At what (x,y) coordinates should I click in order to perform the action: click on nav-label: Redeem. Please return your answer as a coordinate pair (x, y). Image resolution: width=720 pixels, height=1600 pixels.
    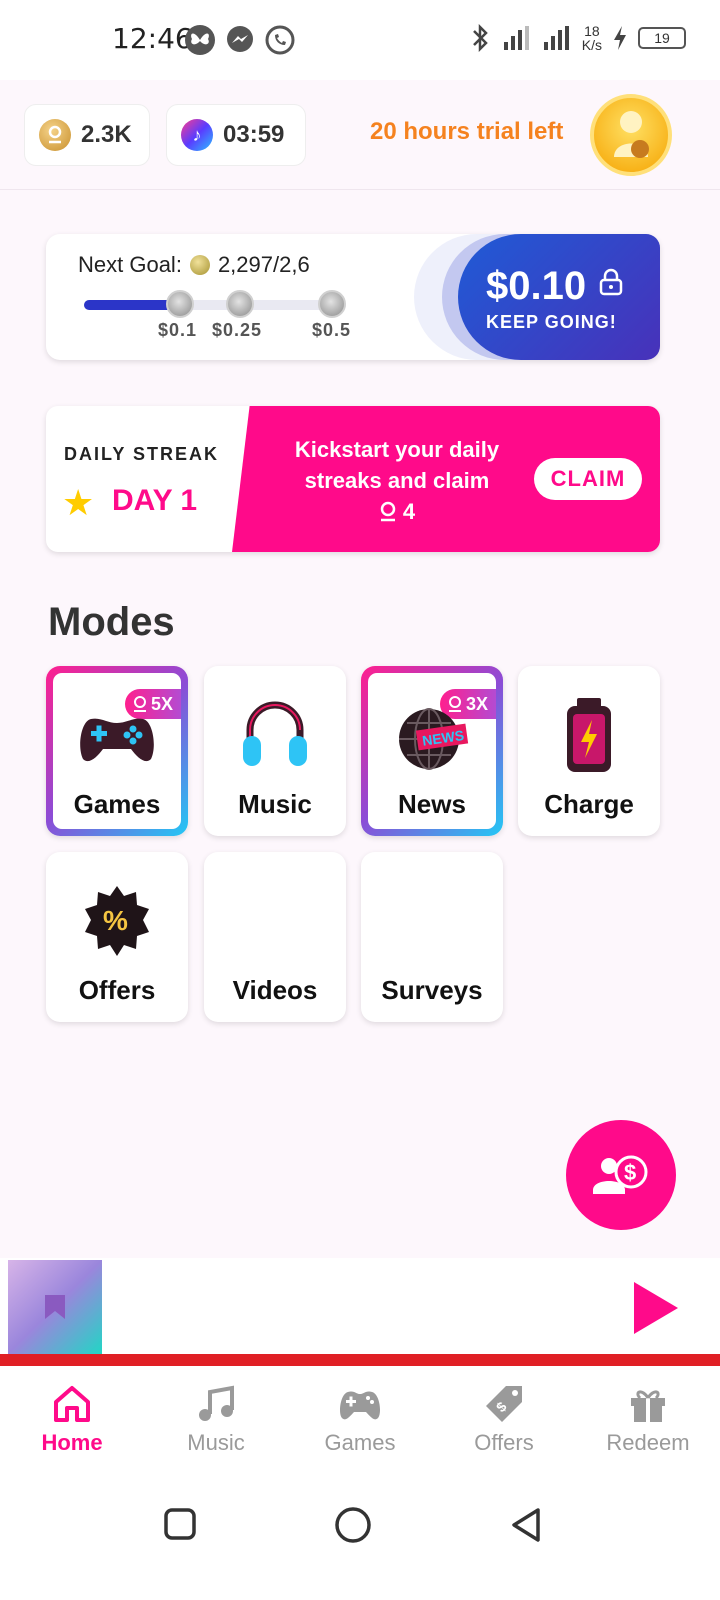
    Looking at the image, I should click on (648, 1442).